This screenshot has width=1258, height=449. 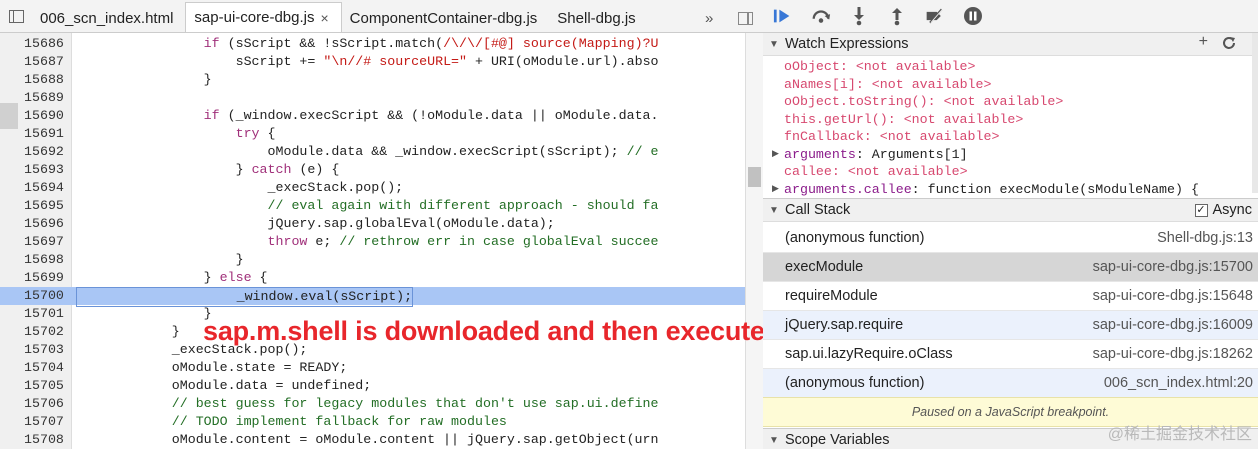 What do you see at coordinates (1010, 172) in the screenshot?
I see `watch-expression: callee: <not available>` at bounding box center [1010, 172].